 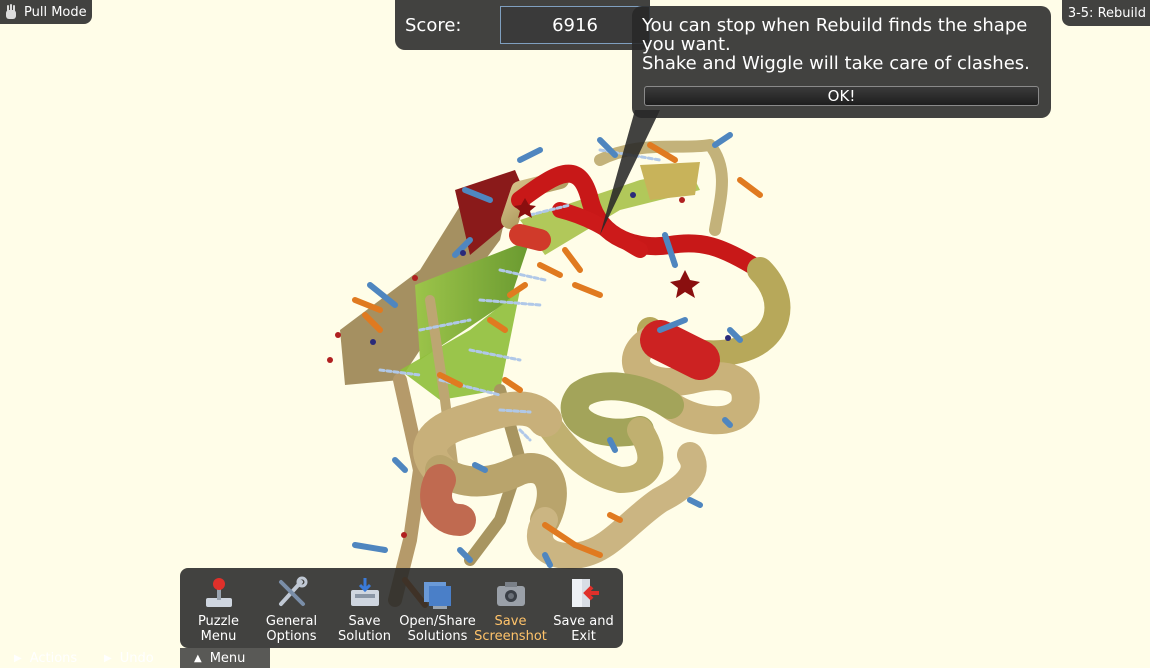 I want to click on puzzle-menu-label-2: Menu, so click(x=218, y=636).